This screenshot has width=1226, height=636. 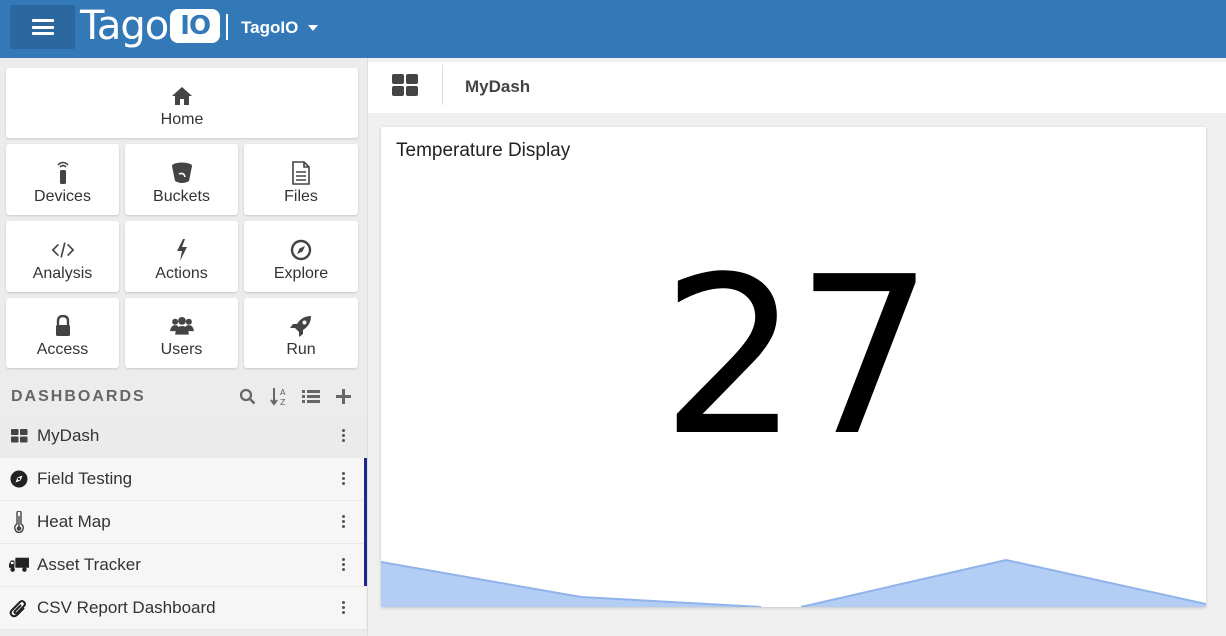 What do you see at coordinates (247, 396) in the screenshot?
I see `search-icon` at bounding box center [247, 396].